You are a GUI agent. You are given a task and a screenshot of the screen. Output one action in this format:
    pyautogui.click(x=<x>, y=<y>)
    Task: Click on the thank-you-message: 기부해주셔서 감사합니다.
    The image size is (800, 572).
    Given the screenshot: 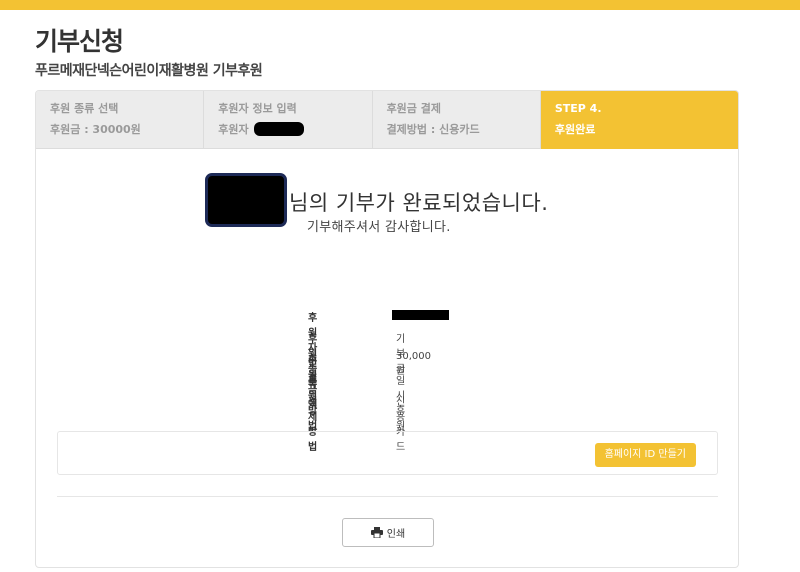 What is the action you would take?
    pyautogui.click(x=379, y=227)
    